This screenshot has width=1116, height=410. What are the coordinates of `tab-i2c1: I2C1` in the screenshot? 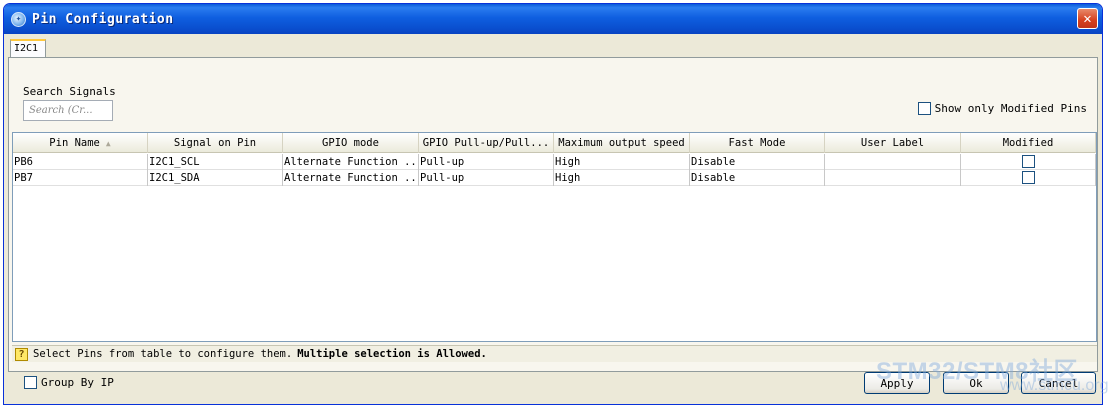 It's located at (28, 48).